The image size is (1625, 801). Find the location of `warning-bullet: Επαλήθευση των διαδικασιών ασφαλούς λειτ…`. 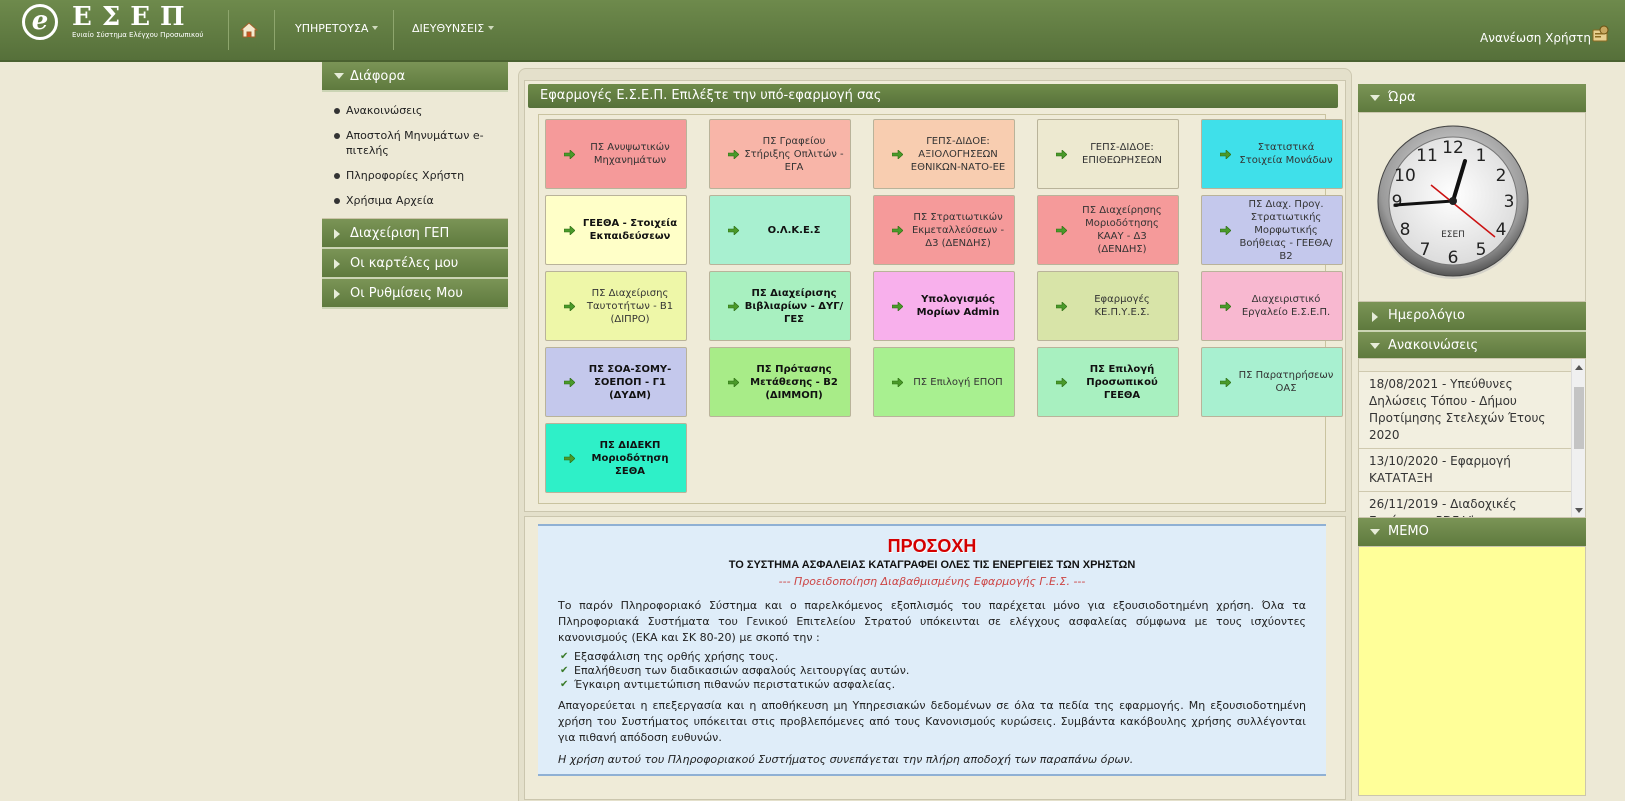

warning-bullet: Επαλήθευση των διαδικασιών ασφαλούς λειτ… is located at coordinates (932, 671).